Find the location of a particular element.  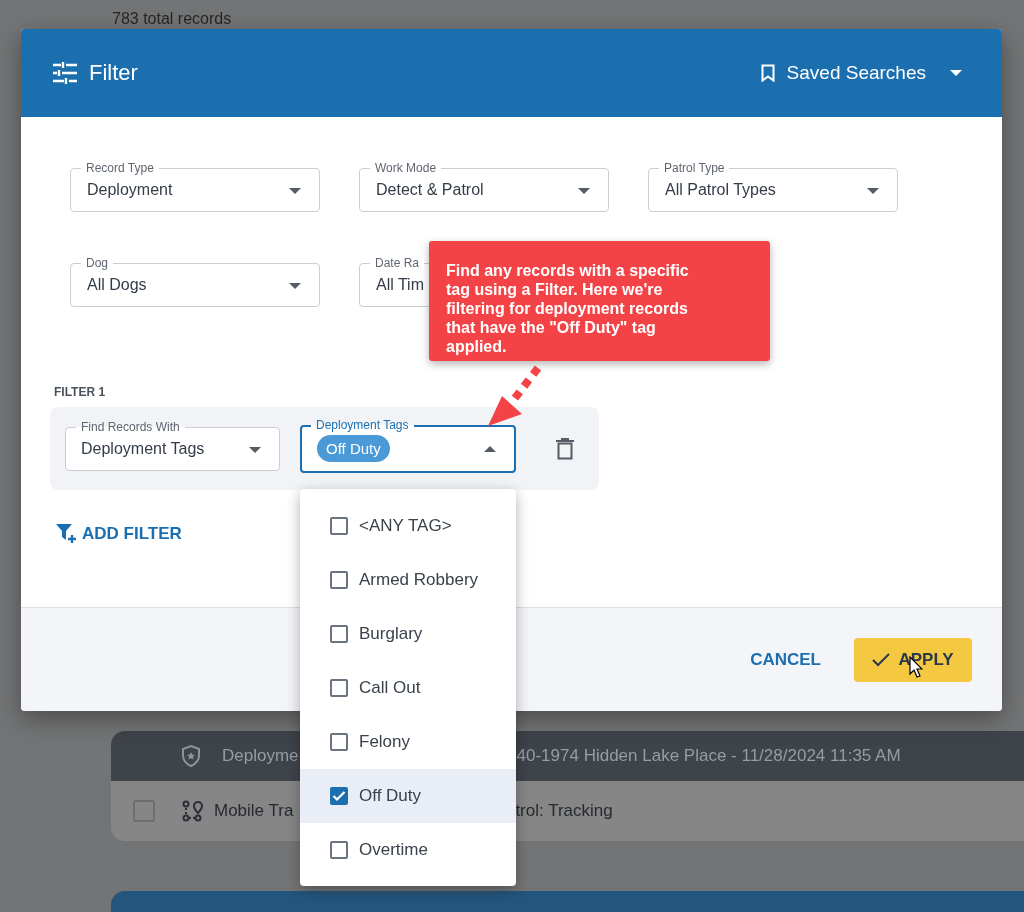

sliders-icon is located at coordinates (65, 73).